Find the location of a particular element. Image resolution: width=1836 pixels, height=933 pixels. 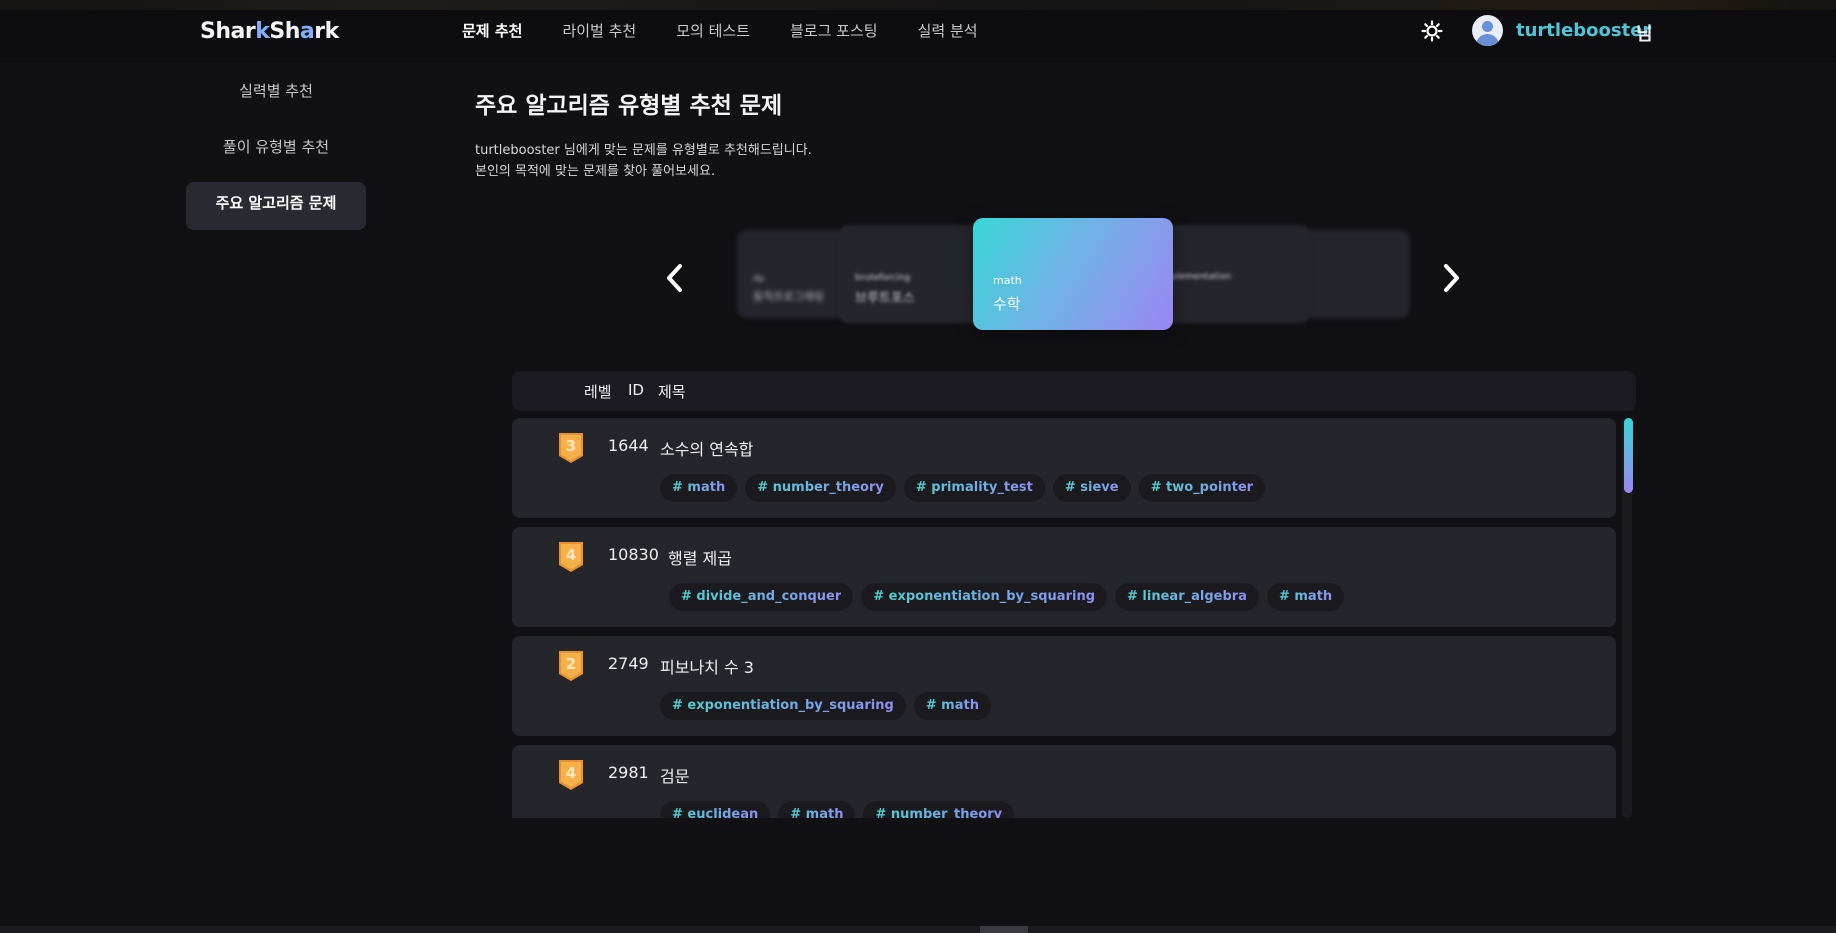

level-number: 3 is located at coordinates (571, 446).